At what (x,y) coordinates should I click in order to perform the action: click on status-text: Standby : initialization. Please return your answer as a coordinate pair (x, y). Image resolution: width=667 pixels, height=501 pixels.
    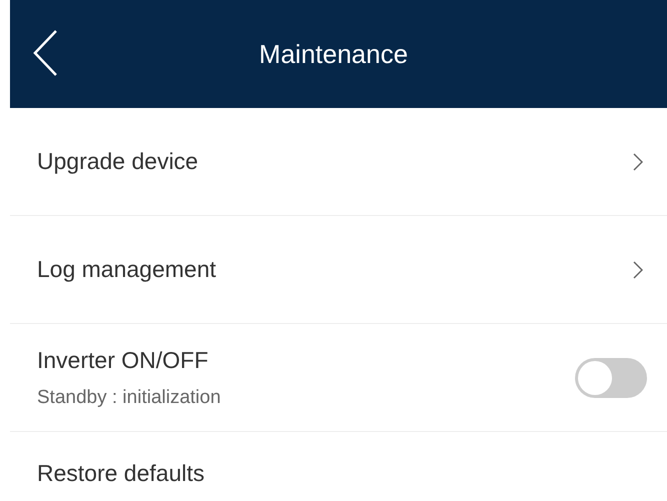
    Looking at the image, I should click on (129, 398).